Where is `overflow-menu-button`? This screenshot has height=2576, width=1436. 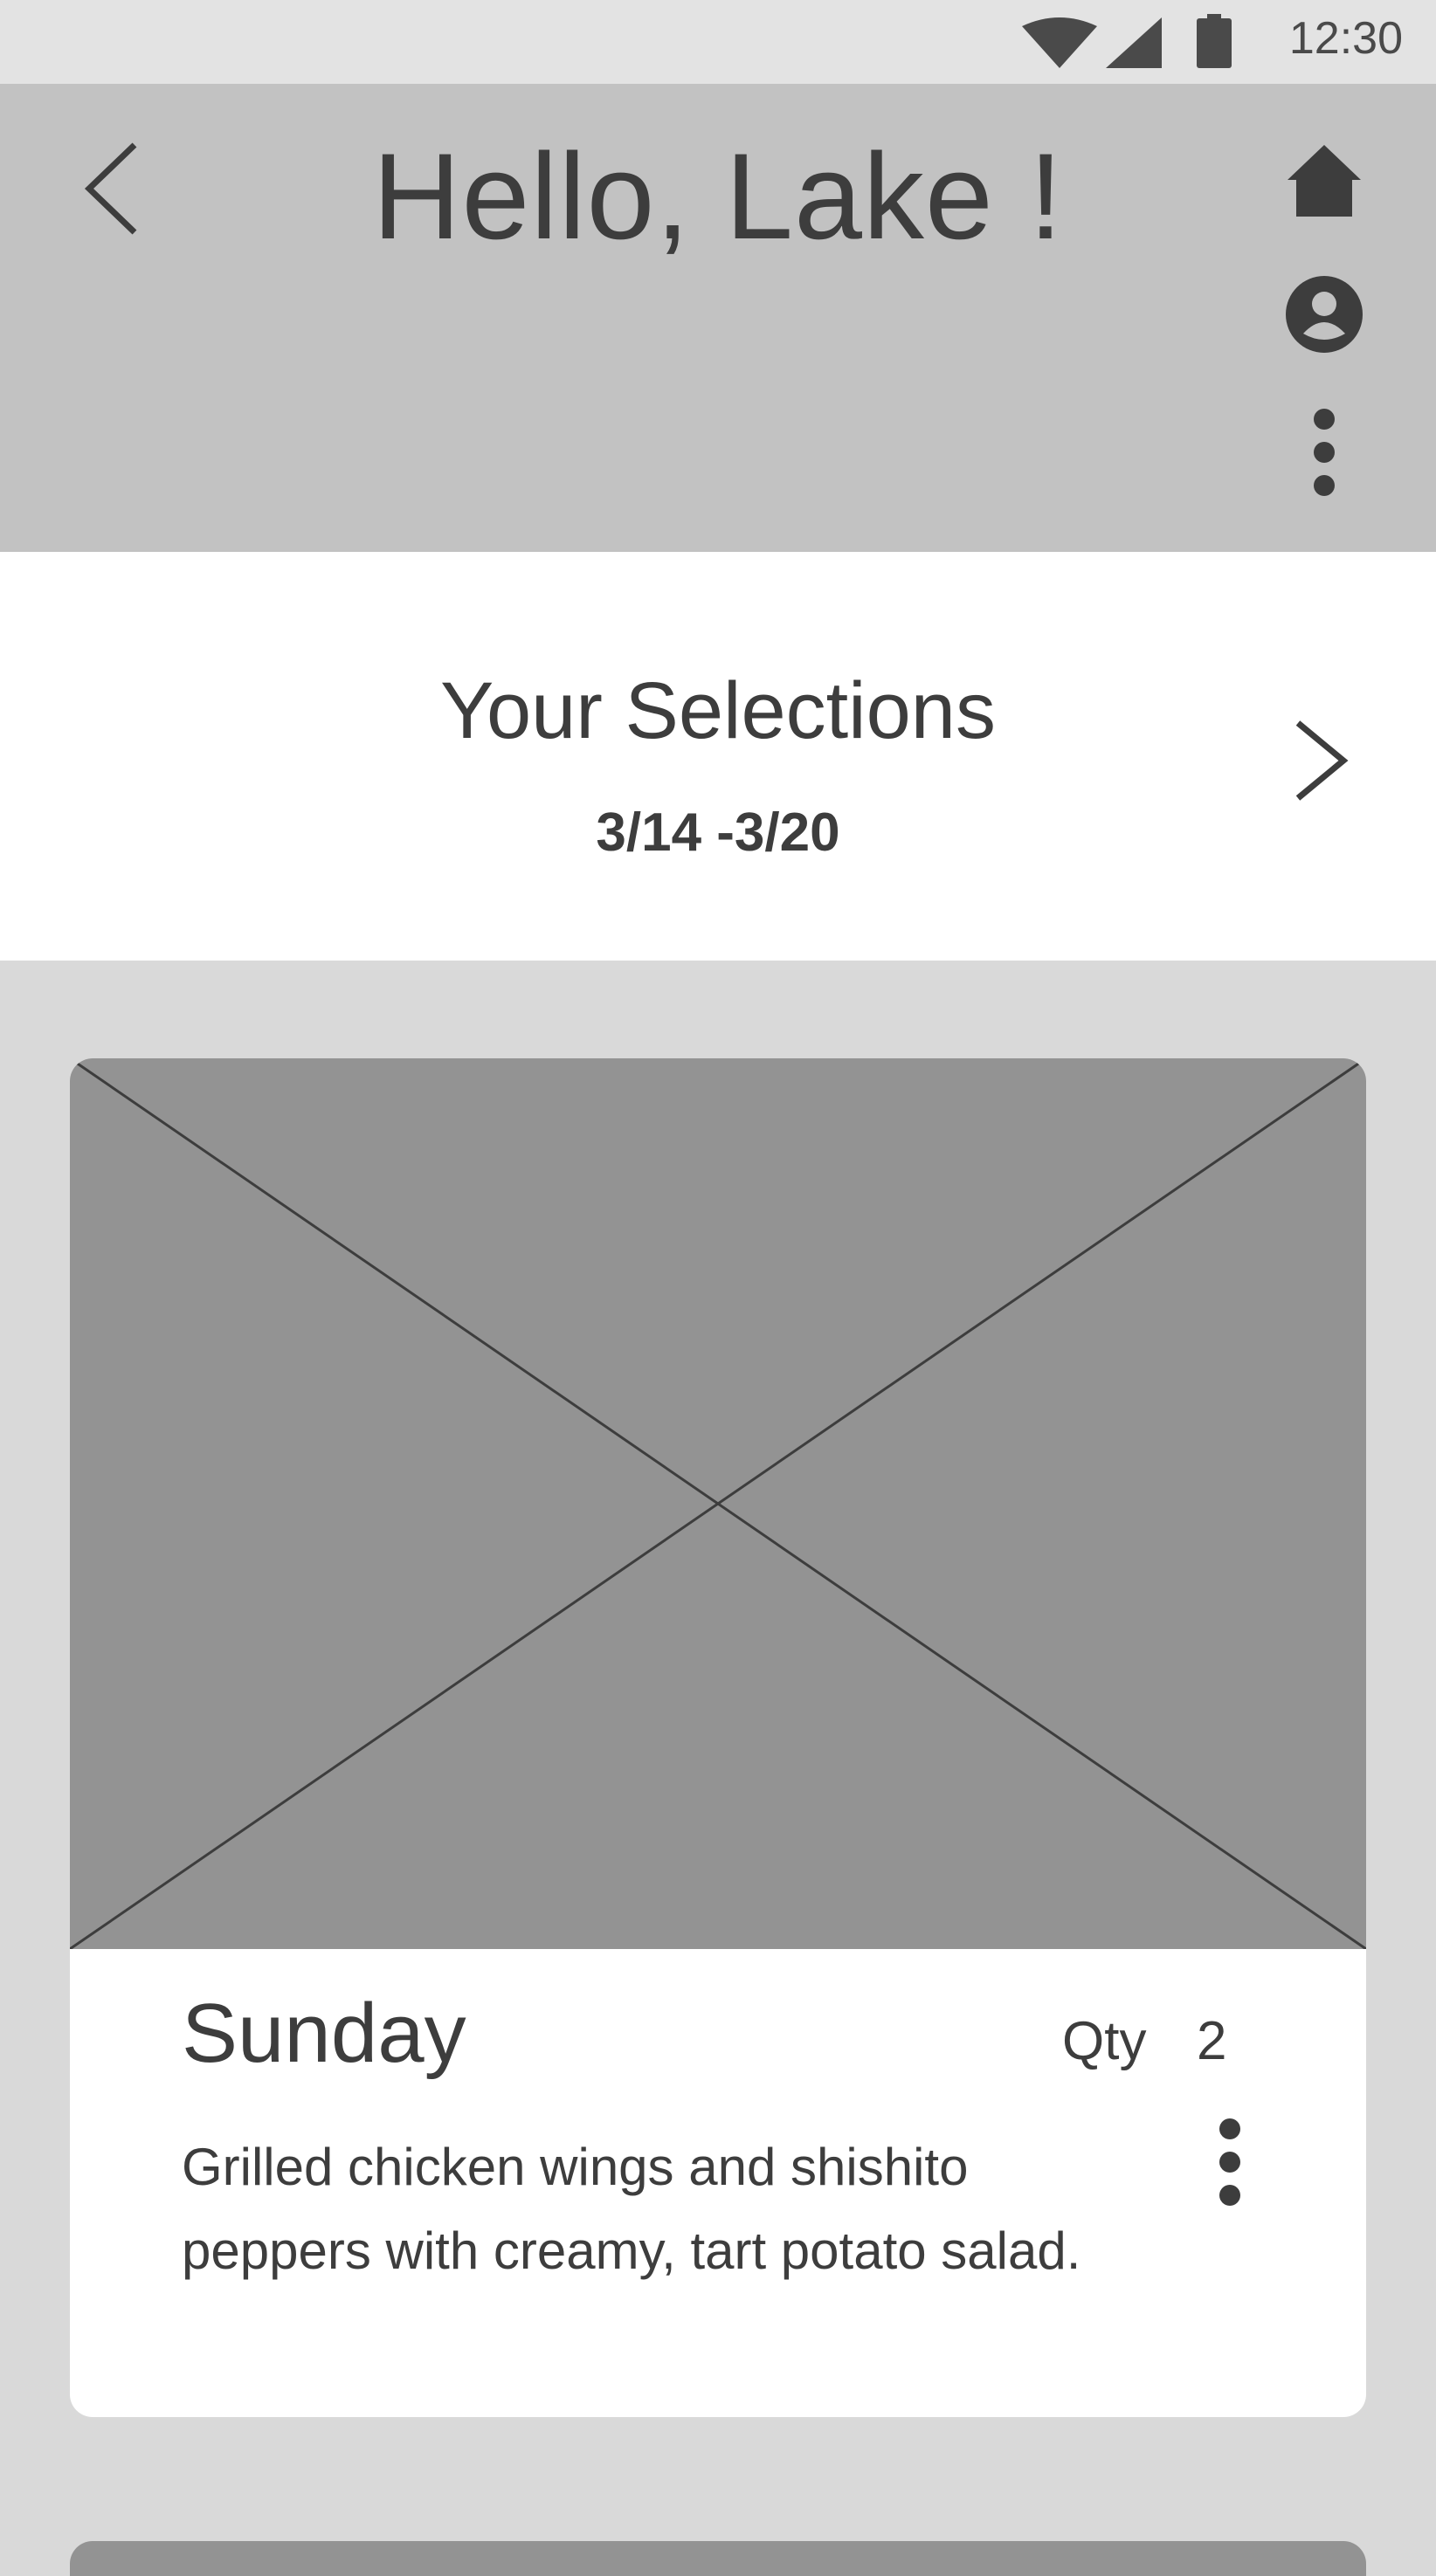 overflow-menu-button is located at coordinates (1324, 452).